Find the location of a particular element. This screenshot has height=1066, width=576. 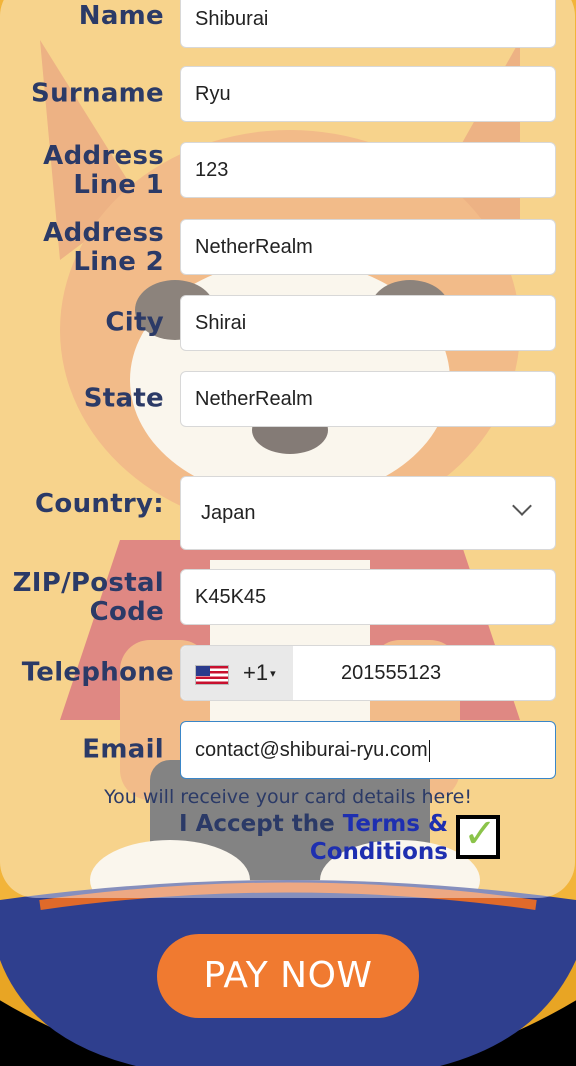

address2-label-line1: Address is located at coordinates (103, 233).